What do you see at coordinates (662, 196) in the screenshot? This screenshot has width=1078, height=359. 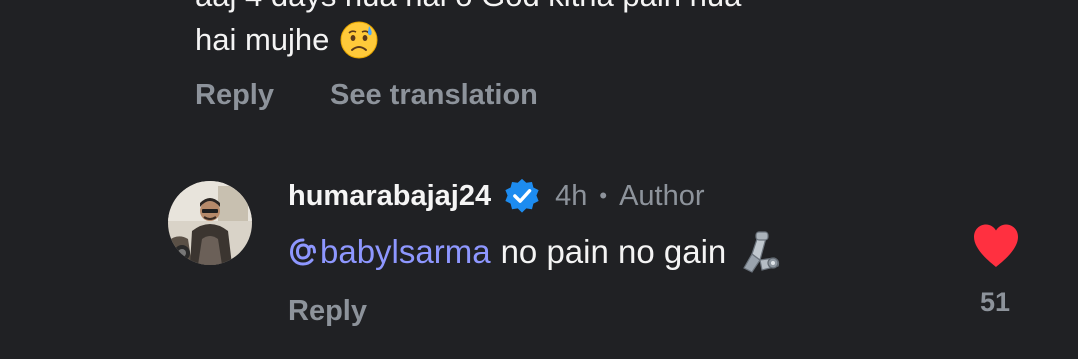 I see `author-label: Author` at bounding box center [662, 196].